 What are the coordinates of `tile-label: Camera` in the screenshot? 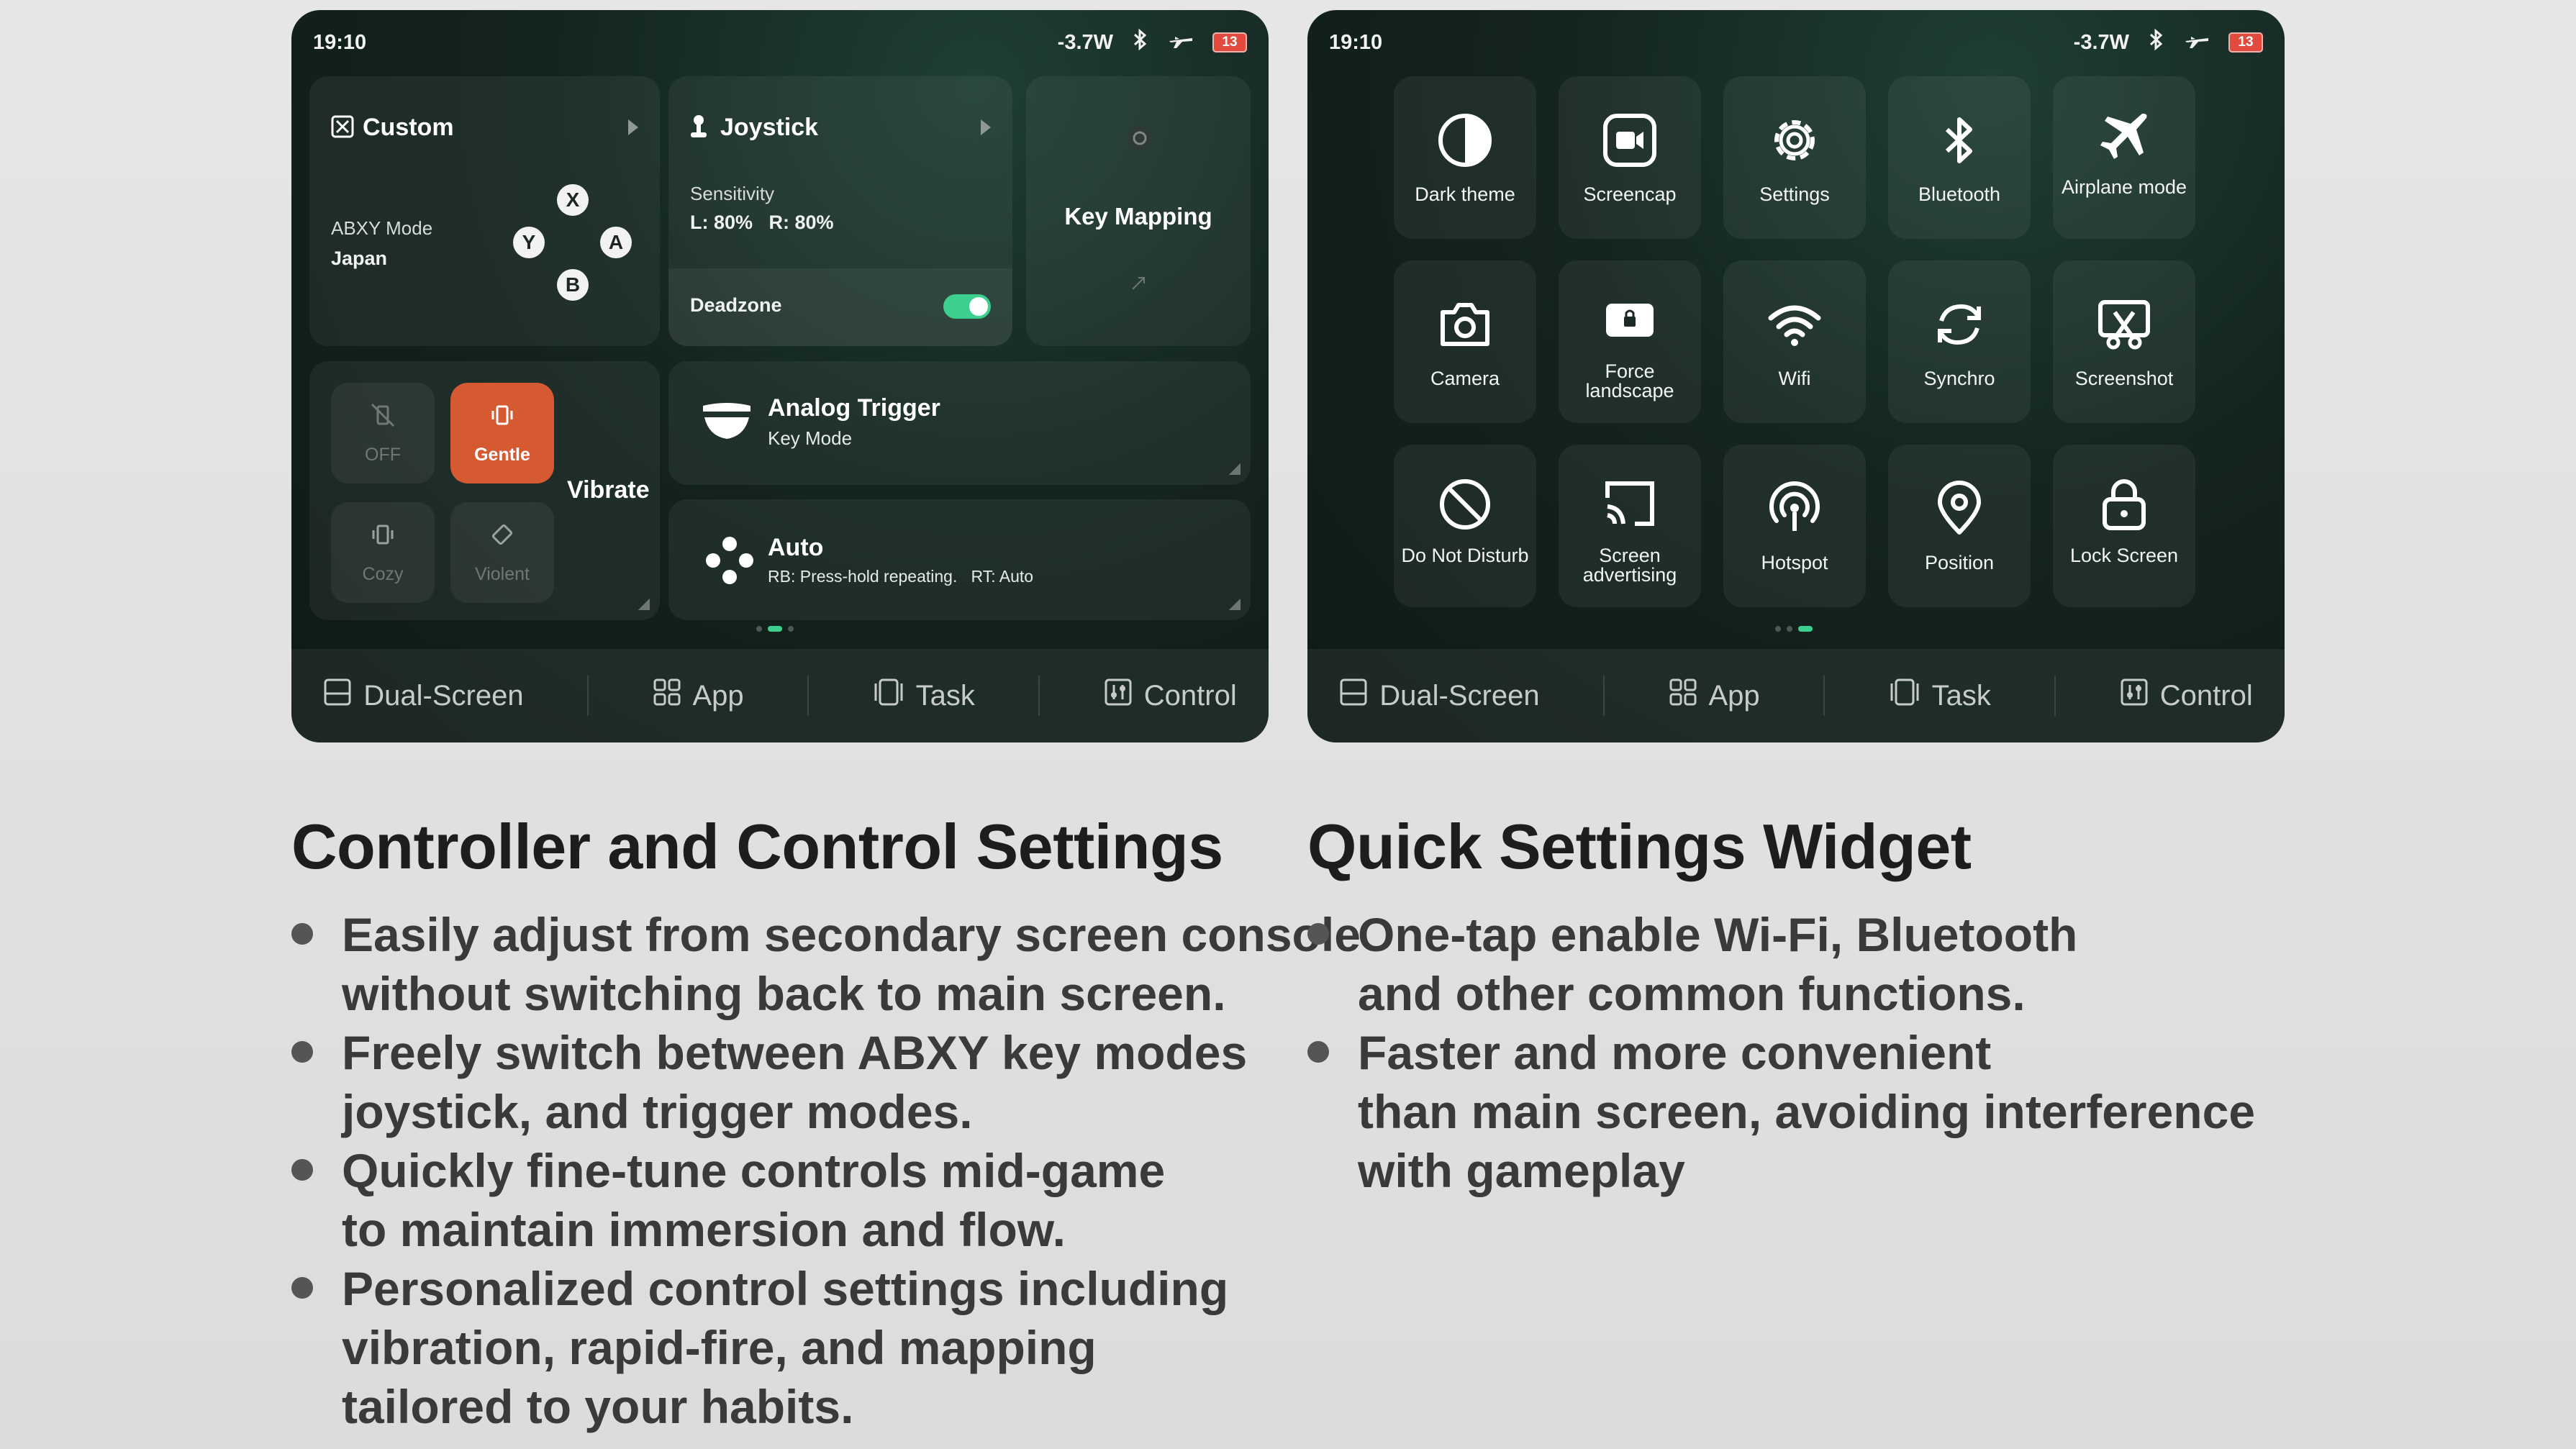 It's located at (1465, 378).